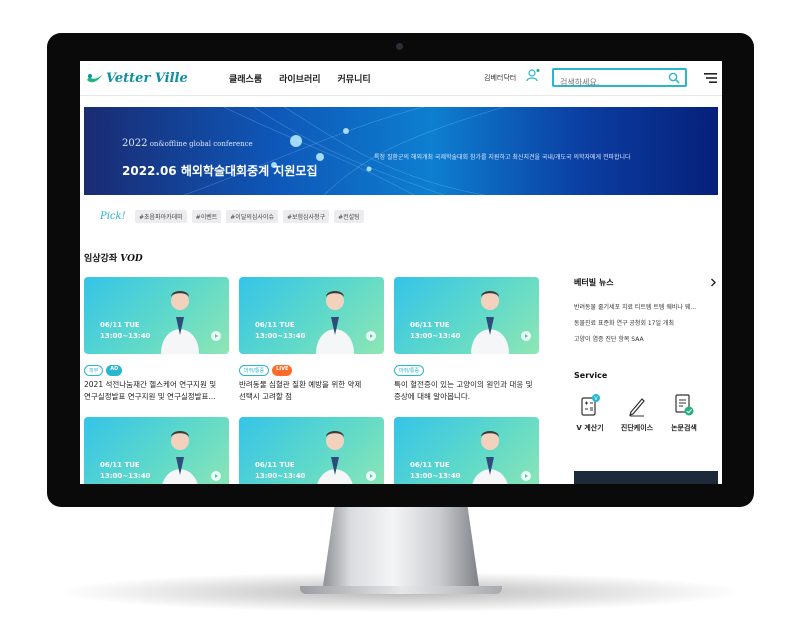 Image resolution: width=800 pixels, height=622 pixels. I want to click on logo-text: Vetter Ville, so click(147, 78).